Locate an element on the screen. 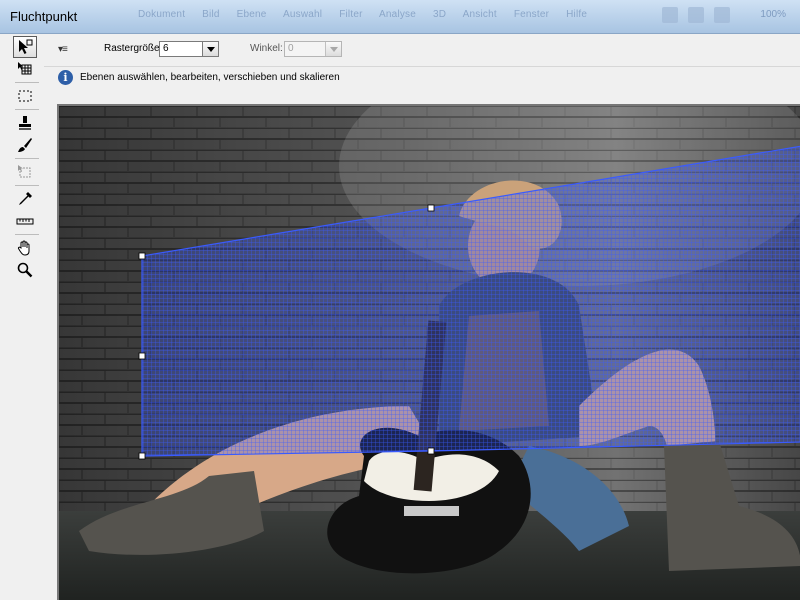  background-menu-item: 3D is located at coordinates (440, 14).